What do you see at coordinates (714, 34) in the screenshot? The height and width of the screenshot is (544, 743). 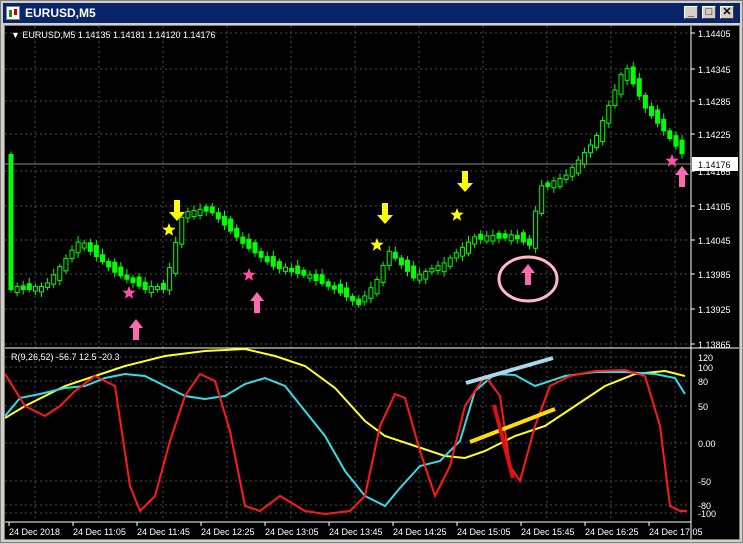 I see `price-tick-label: 1.14405` at bounding box center [714, 34].